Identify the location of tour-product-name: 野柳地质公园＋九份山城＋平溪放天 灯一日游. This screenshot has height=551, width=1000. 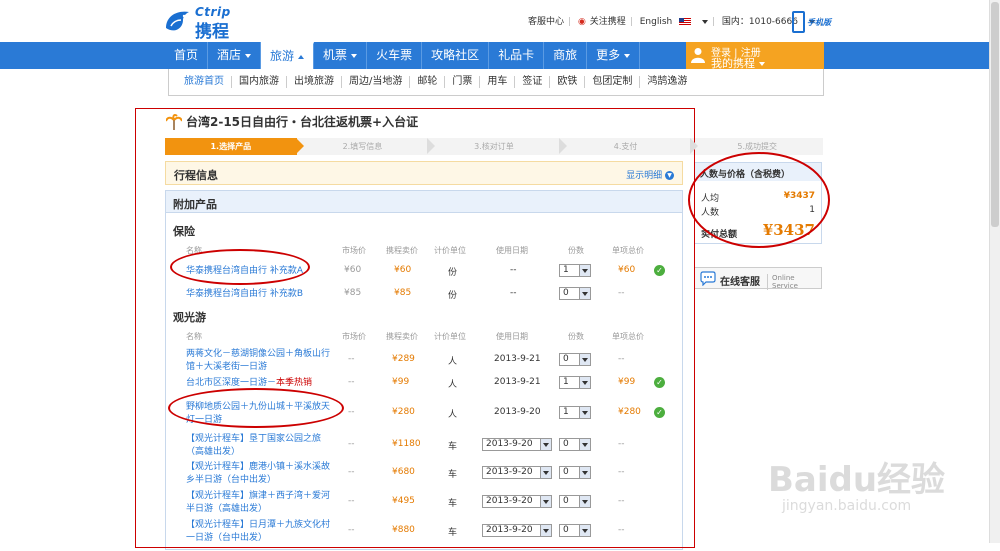
(266, 414).